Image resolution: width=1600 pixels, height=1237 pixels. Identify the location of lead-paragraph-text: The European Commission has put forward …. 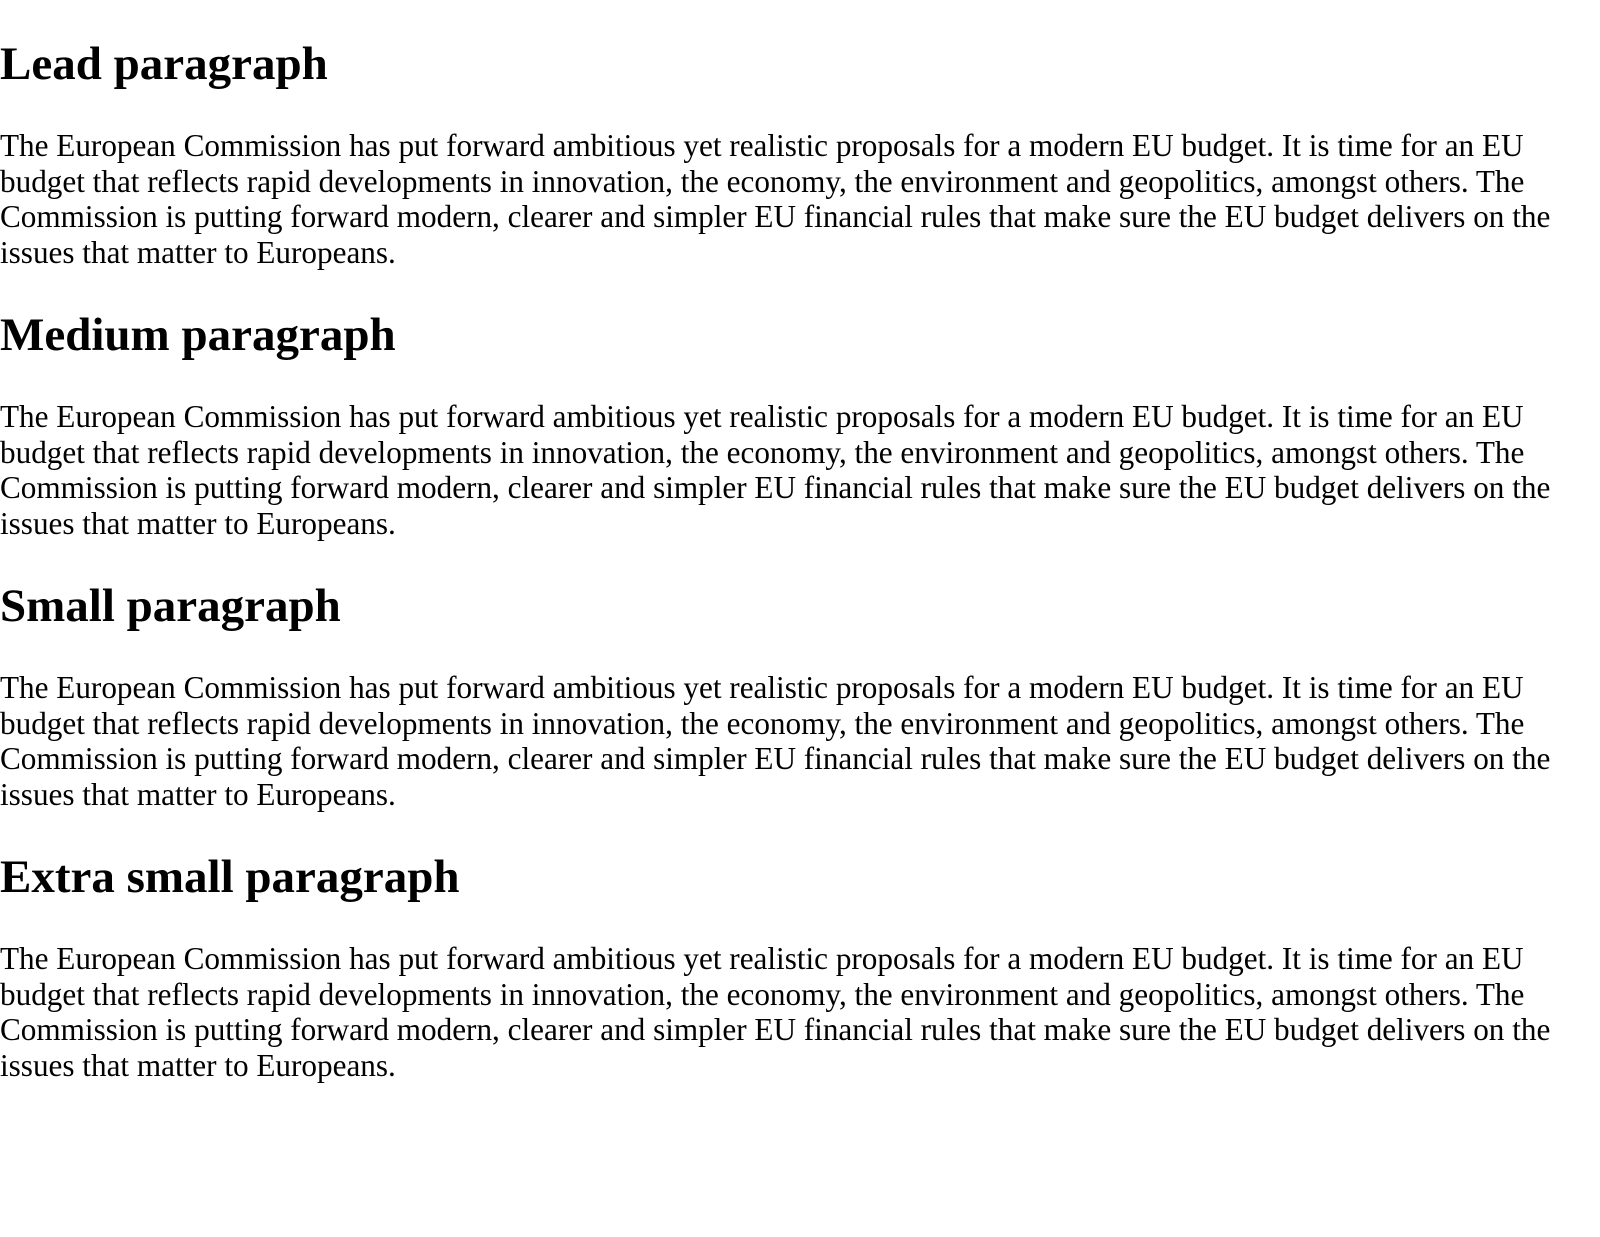
(775, 199).